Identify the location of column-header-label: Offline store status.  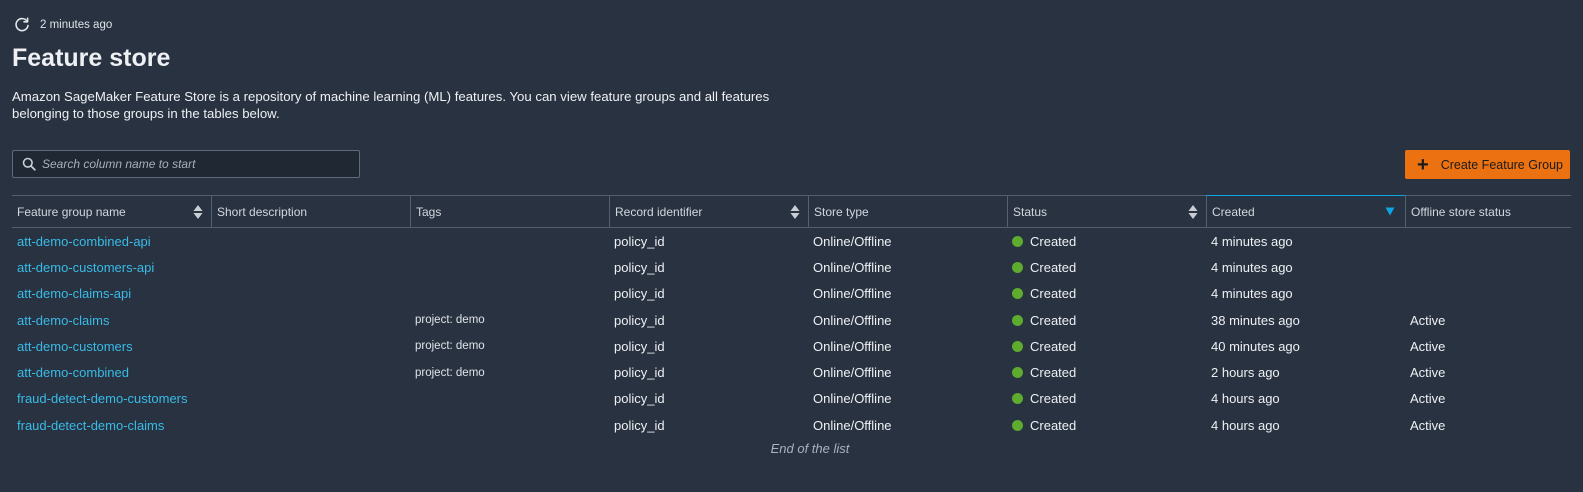
(1461, 211).